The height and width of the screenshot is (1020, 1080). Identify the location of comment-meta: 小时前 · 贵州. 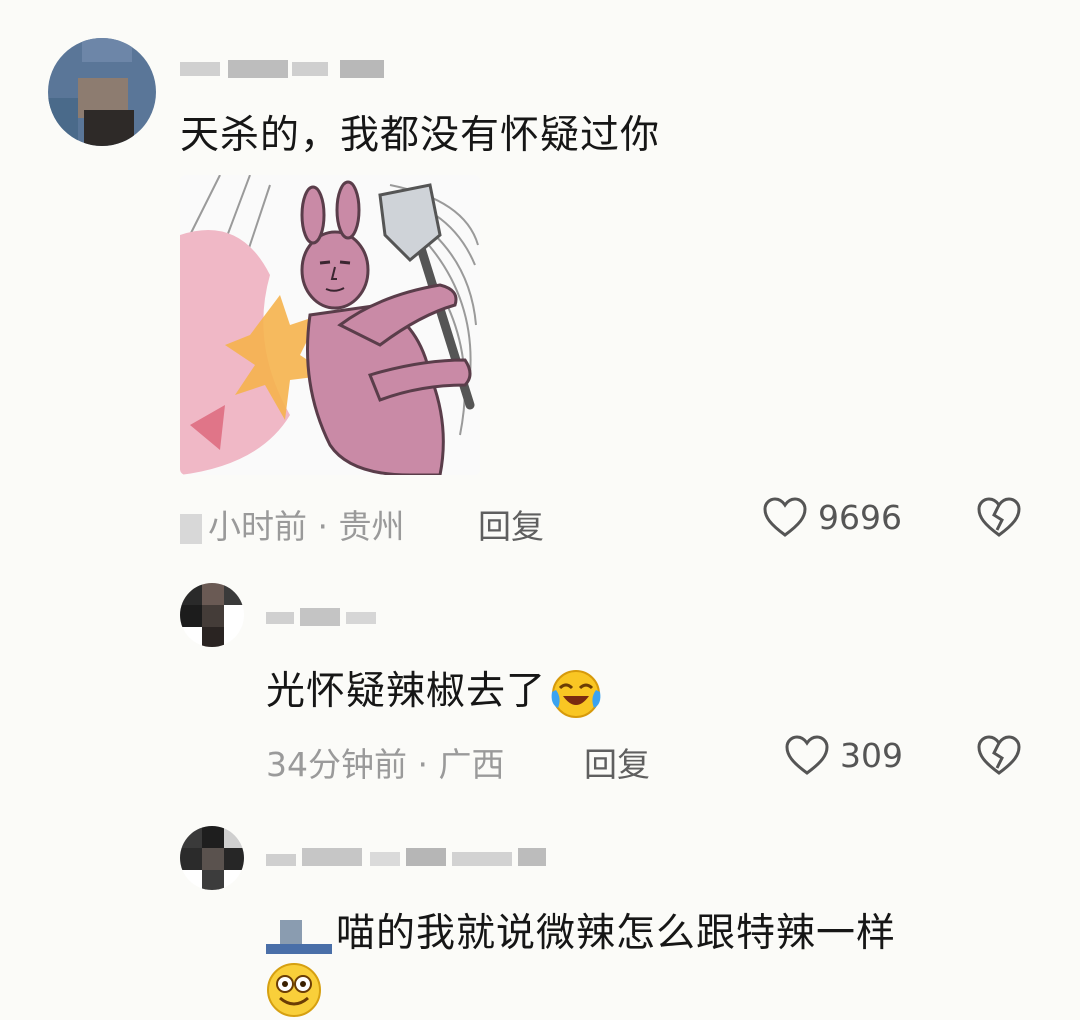
(292, 524).